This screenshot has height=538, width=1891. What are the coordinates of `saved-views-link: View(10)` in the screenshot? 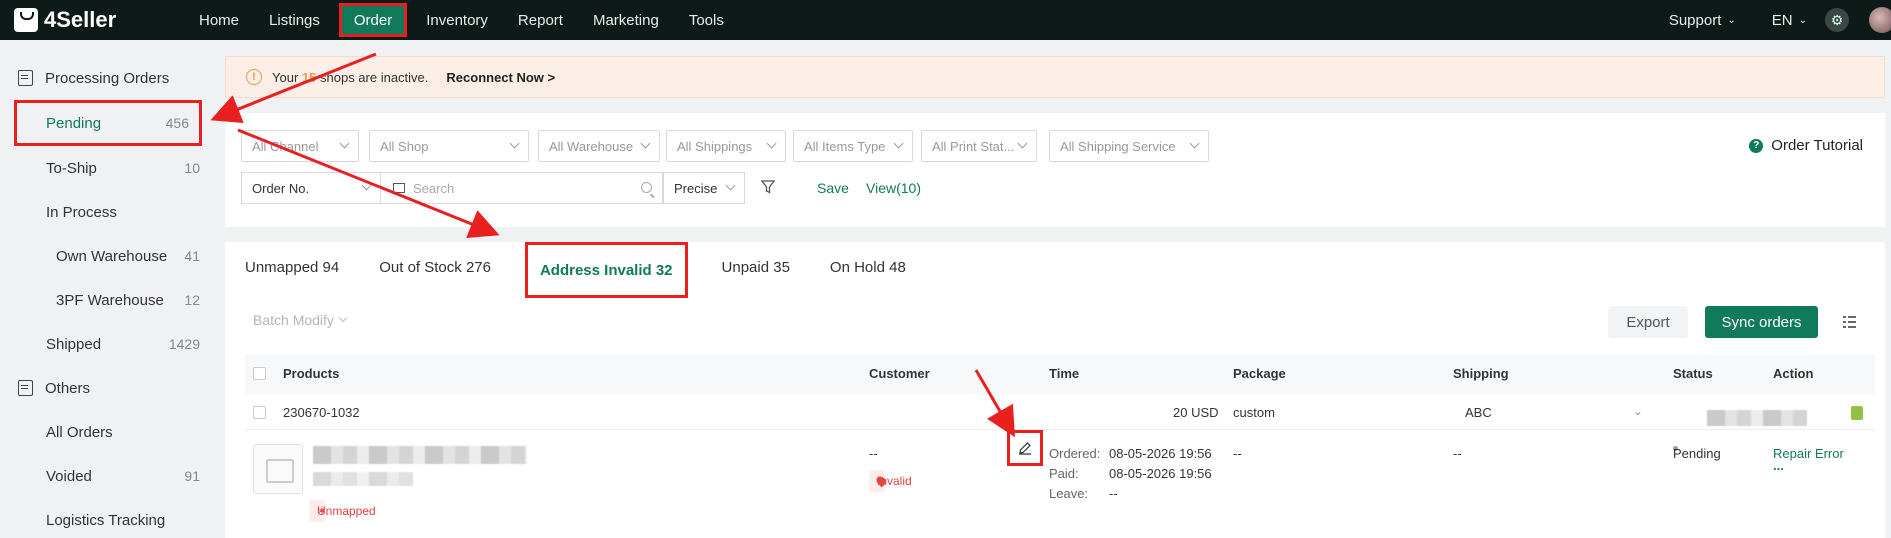 It's located at (893, 188).